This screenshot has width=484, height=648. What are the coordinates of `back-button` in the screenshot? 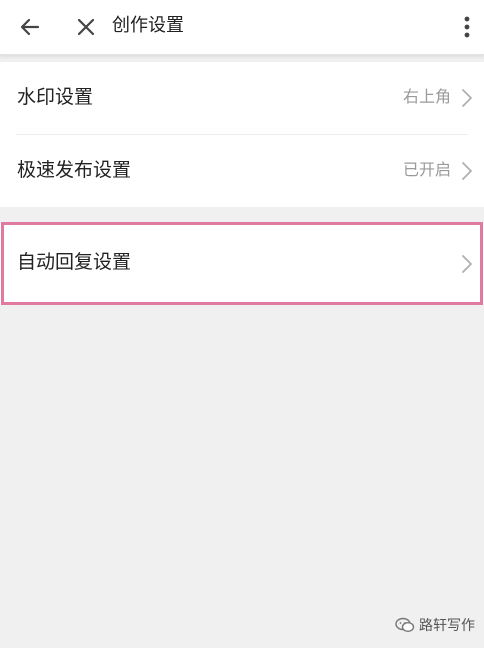 It's located at (30, 27).